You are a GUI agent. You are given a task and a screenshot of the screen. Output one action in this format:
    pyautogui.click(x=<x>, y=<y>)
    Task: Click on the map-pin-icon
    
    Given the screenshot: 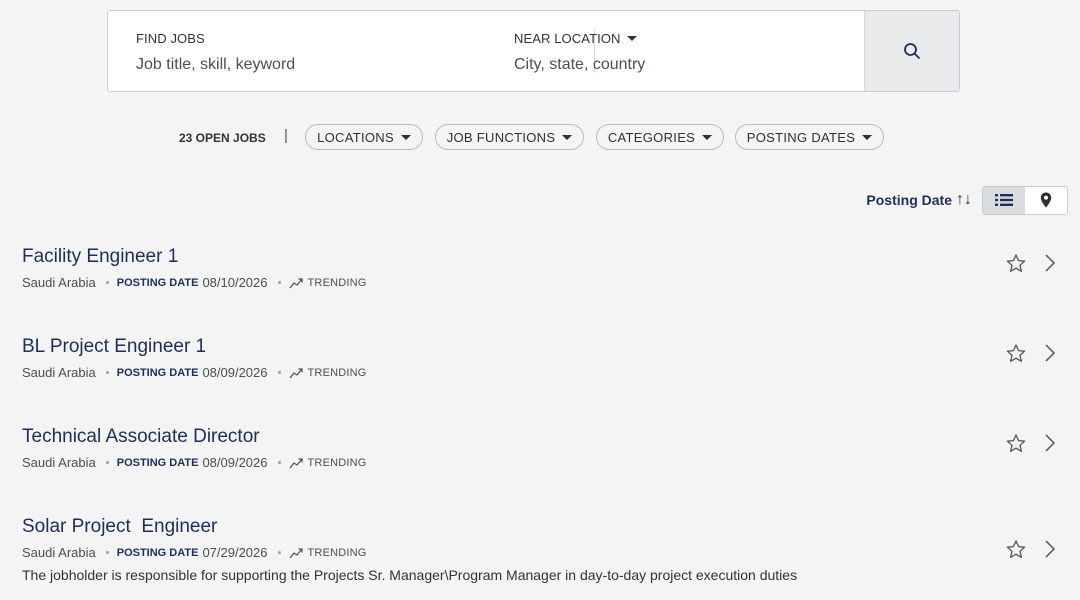 What is the action you would take?
    pyautogui.click(x=1046, y=200)
    